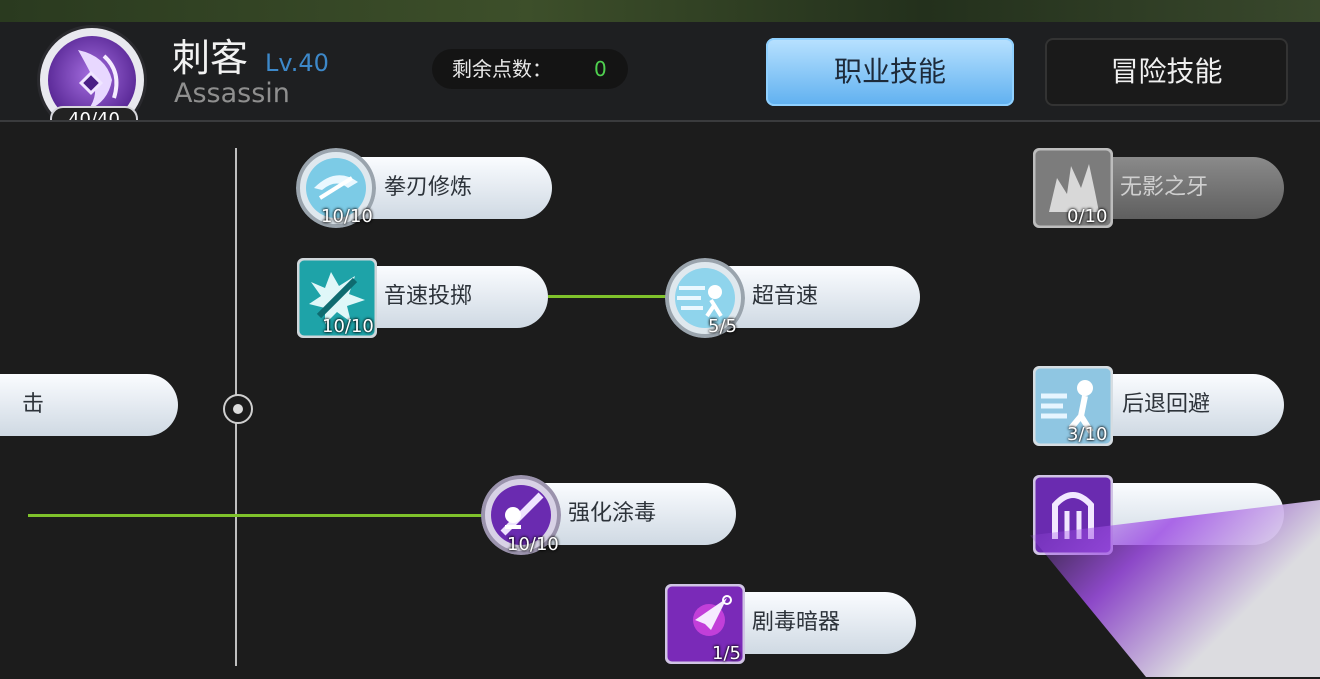 This screenshot has width=1320, height=679. Describe the element at coordinates (890, 72) in the screenshot. I see `tab-job-skills: 职业技能` at that location.